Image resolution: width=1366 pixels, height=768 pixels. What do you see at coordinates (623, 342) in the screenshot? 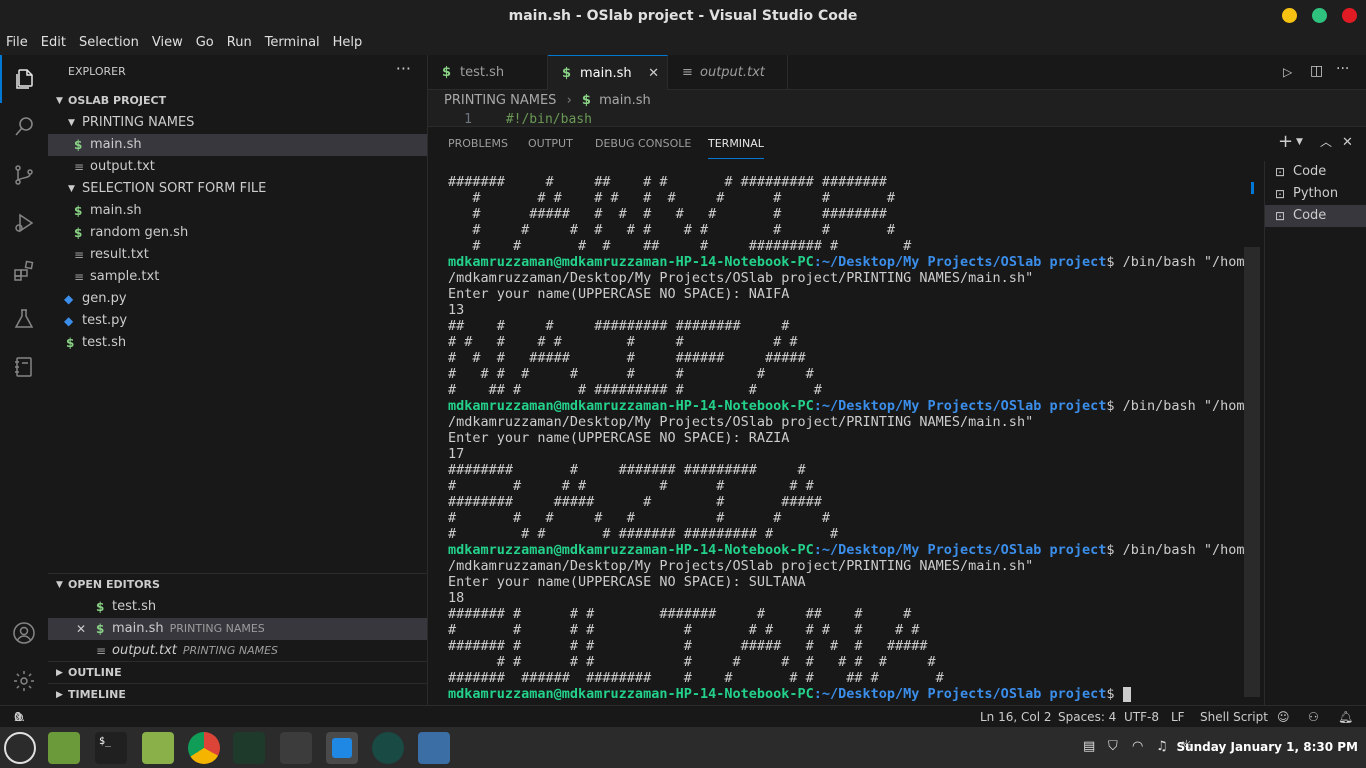
I see `terminal-line: # # # # # # # # #` at bounding box center [623, 342].